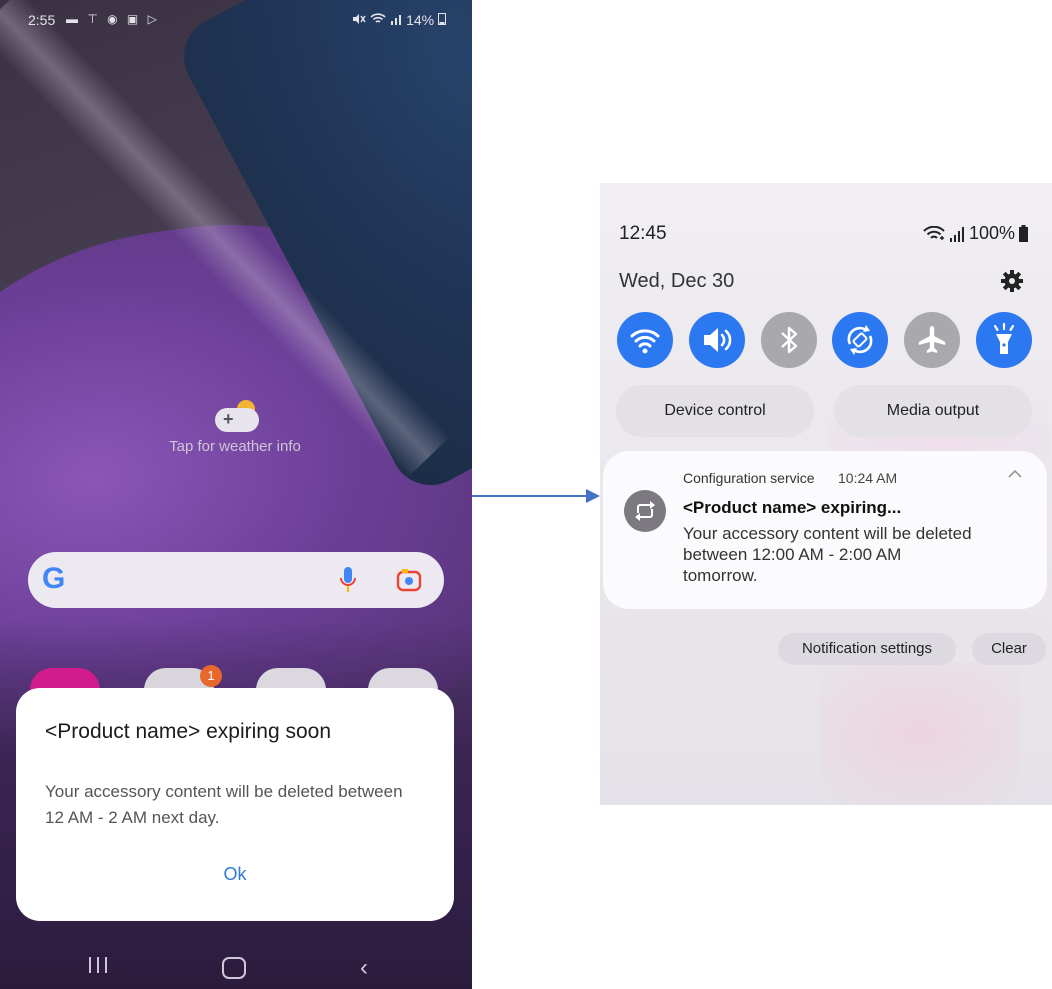 The width and height of the screenshot is (1052, 989). Describe the element at coordinates (420, 20) in the screenshot. I see `battery-percent: 14%` at that location.